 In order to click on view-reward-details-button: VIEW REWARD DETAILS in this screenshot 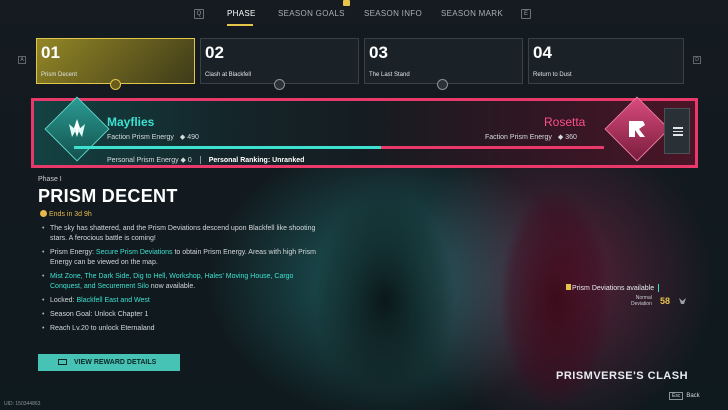, I will do `click(109, 362)`.